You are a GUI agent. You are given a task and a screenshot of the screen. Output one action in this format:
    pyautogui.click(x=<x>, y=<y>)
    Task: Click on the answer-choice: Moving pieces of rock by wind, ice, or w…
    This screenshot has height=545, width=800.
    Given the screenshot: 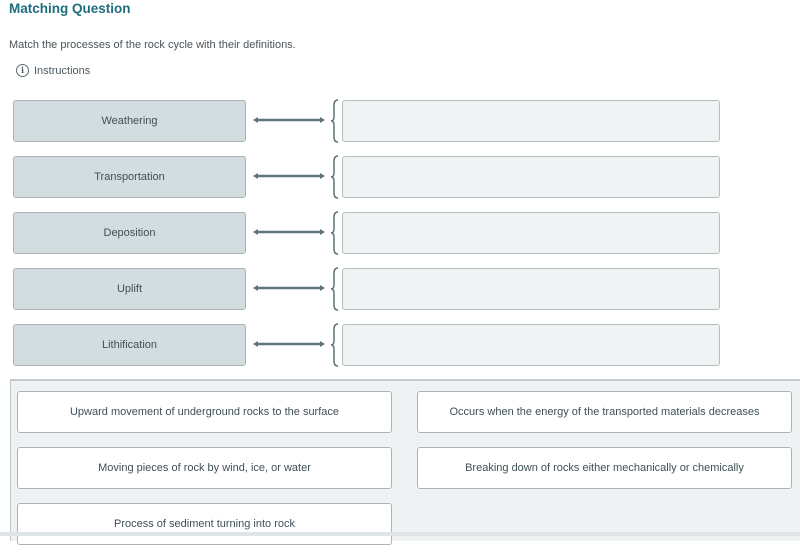 What is the action you would take?
    pyautogui.click(x=204, y=468)
    